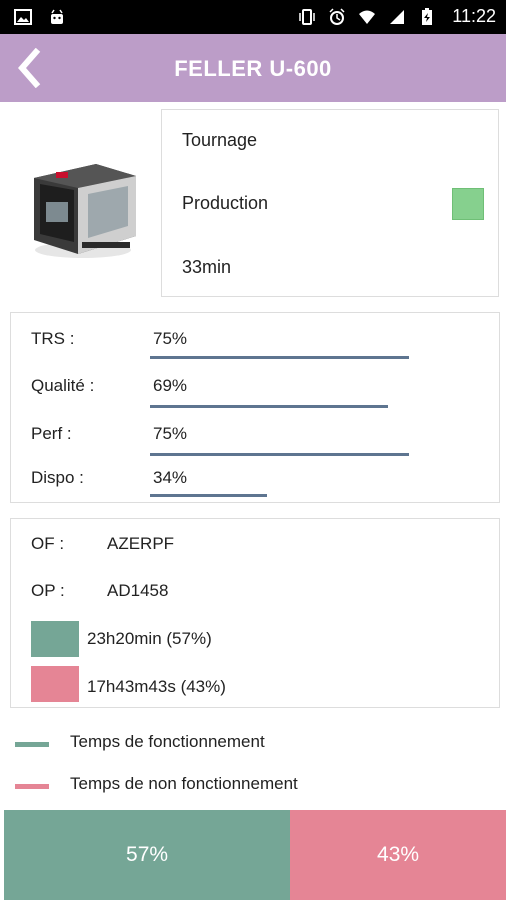 The height and width of the screenshot is (900, 506). I want to click on kpi-value-dispo: 34%, so click(170, 477).